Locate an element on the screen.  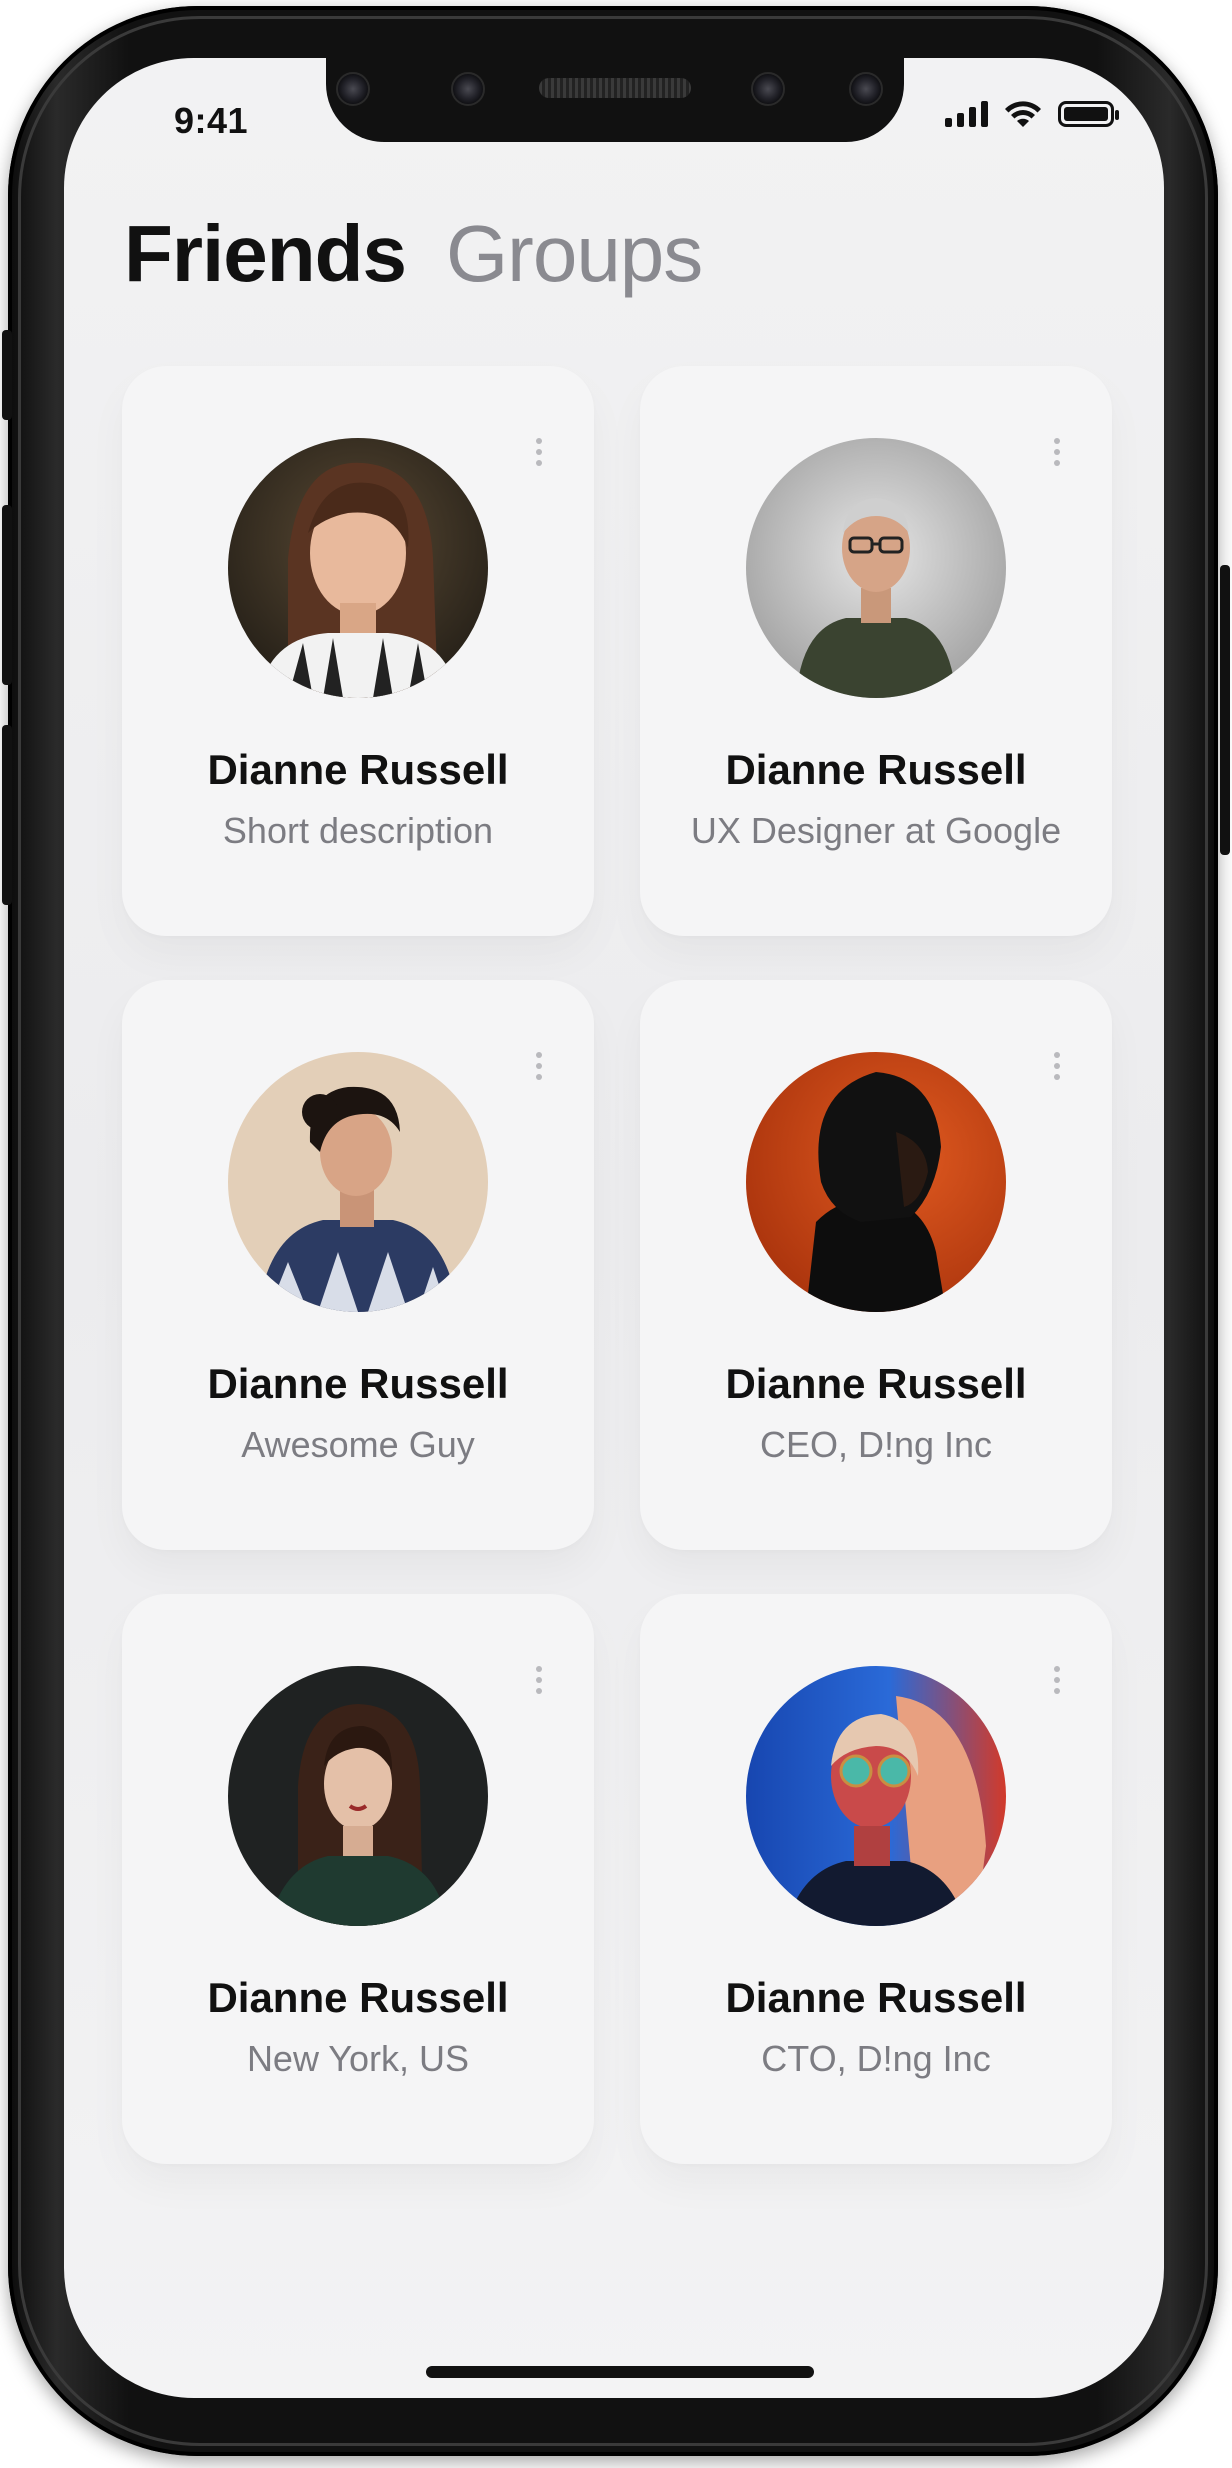
silent-switch is located at coordinates (7, 375).